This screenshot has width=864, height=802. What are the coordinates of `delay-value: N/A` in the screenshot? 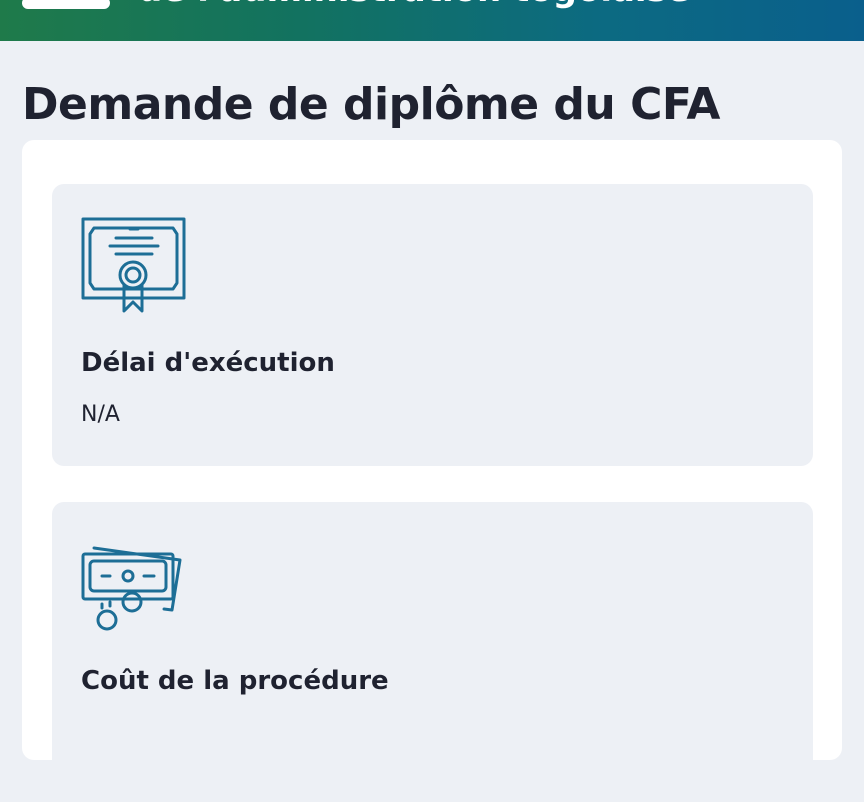 It's located at (100, 414).